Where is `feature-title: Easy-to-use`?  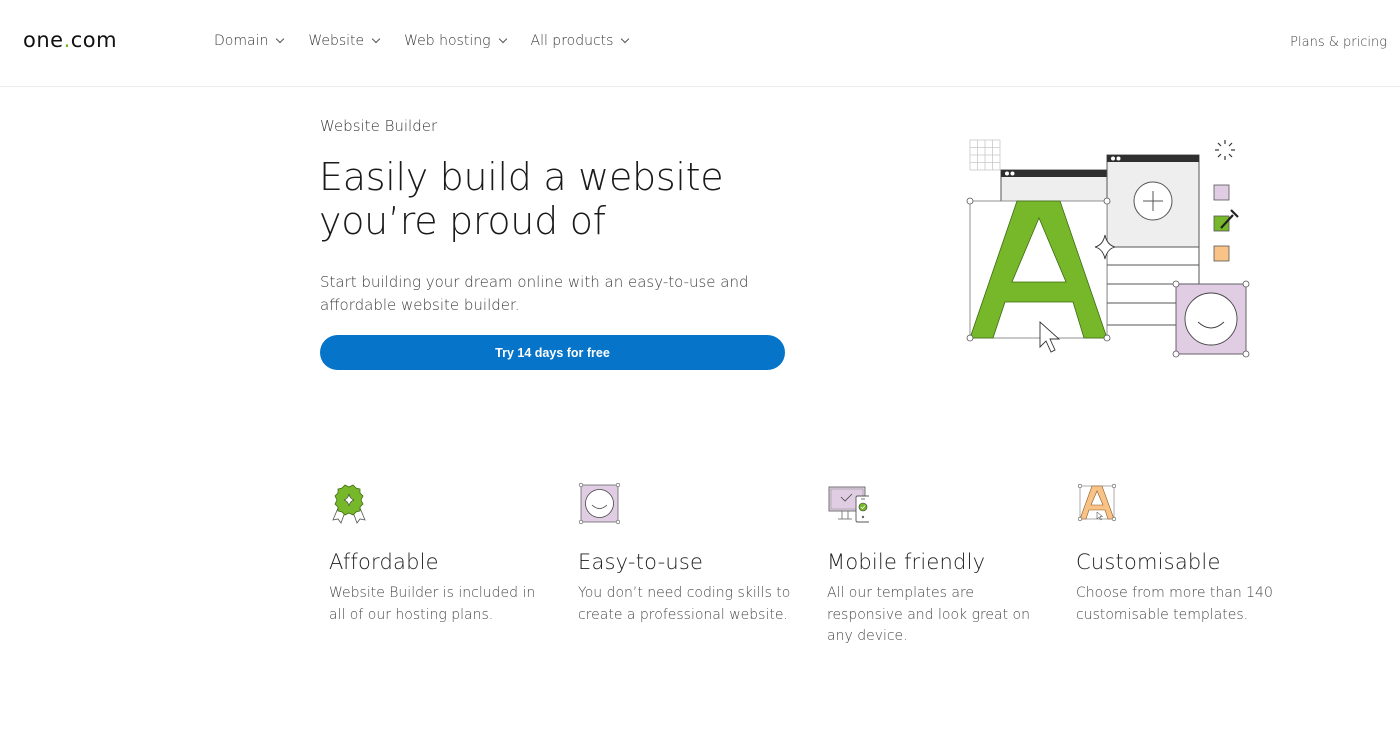 feature-title: Easy-to-use is located at coordinates (641, 562).